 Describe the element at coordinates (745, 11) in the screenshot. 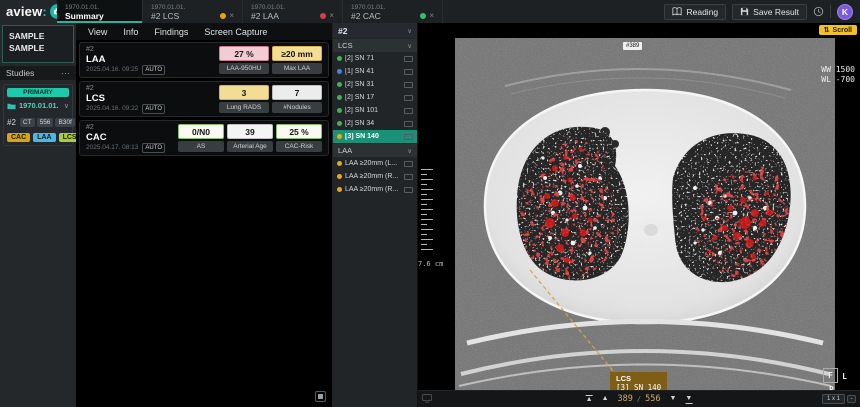

I see `save-icon` at that location.